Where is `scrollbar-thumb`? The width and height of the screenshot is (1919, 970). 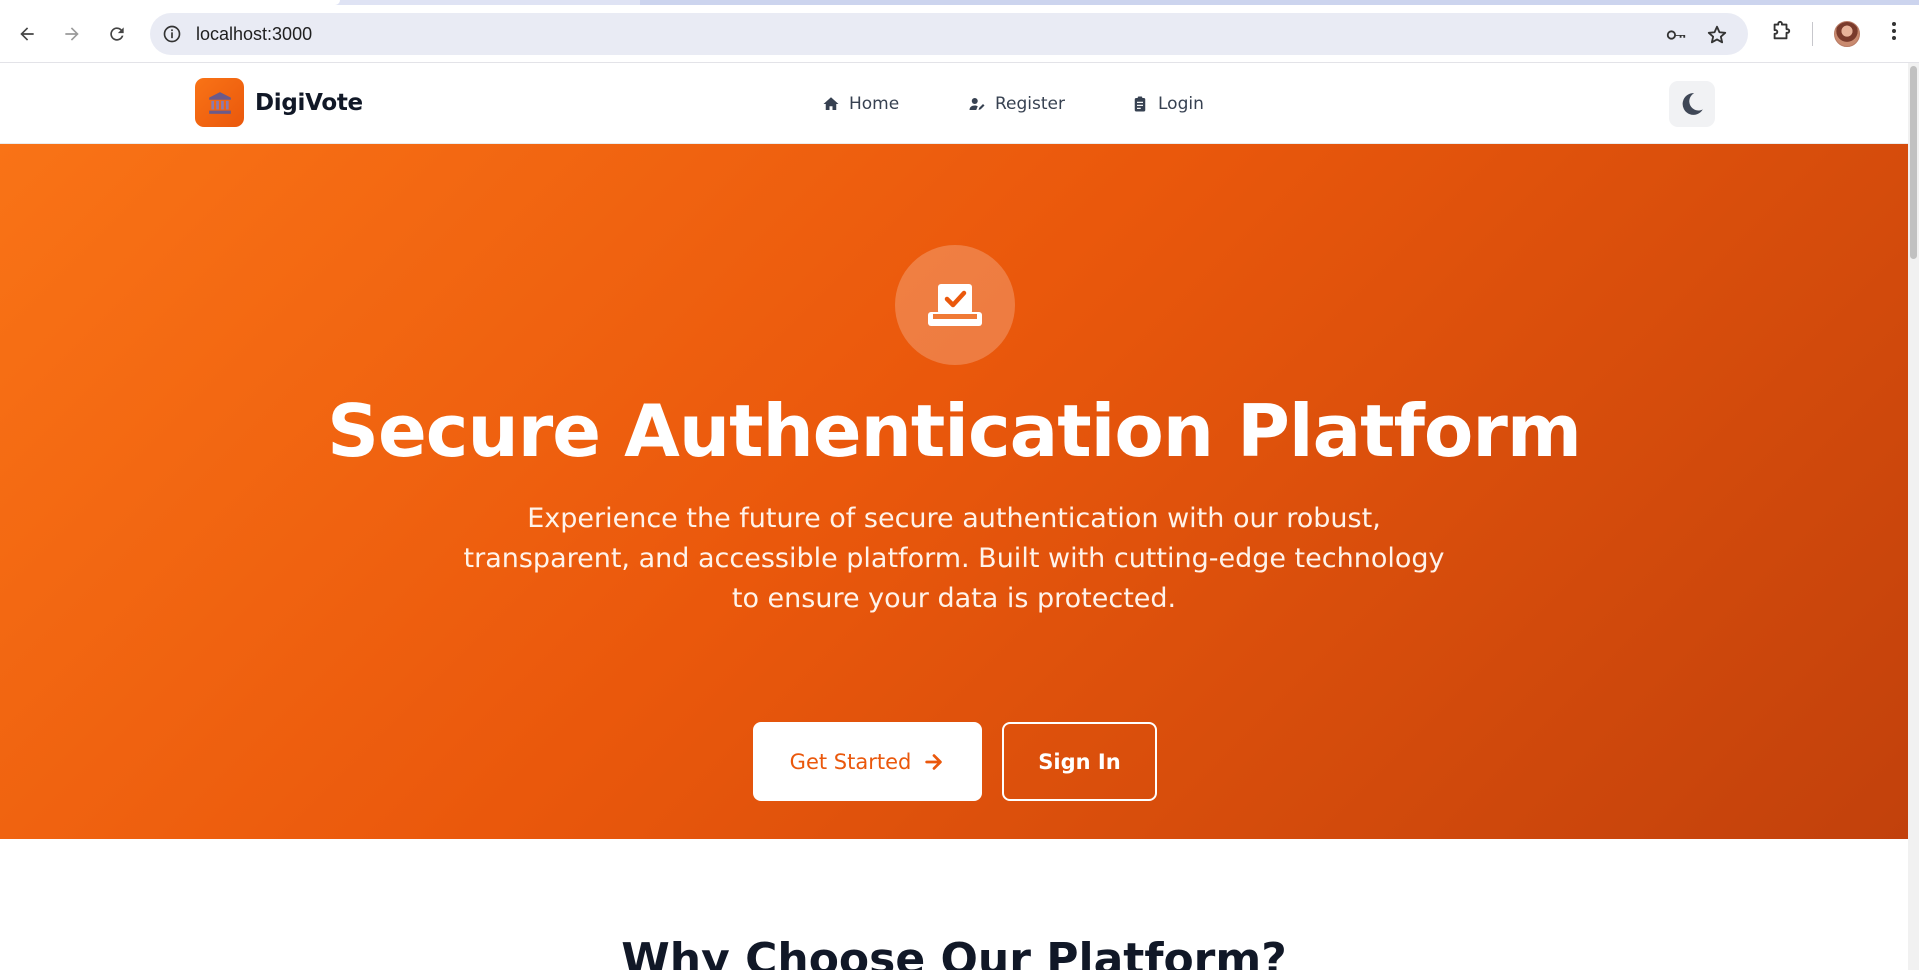
scrollbar-thumb is located at coordinates (1913, 162).